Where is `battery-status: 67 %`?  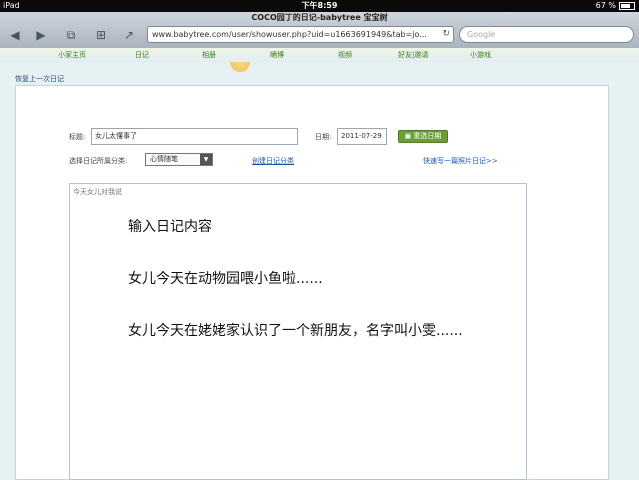 battery-status: 67 % is located at coordinates (615, 6).